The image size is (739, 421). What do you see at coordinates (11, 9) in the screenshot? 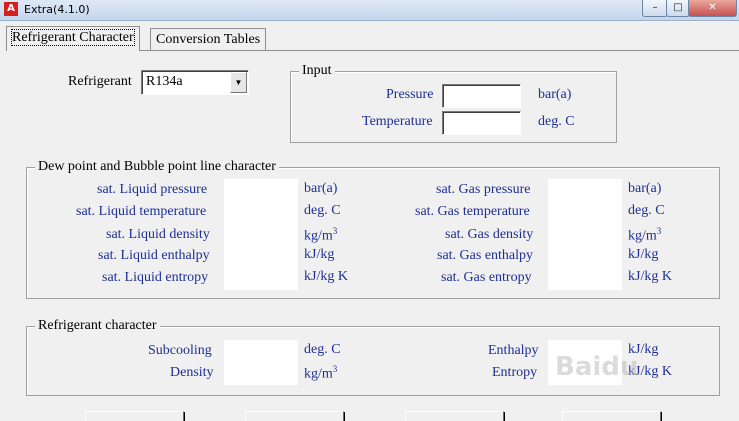
I see `app-logo-icon: A` at bounding box center [11, 9].